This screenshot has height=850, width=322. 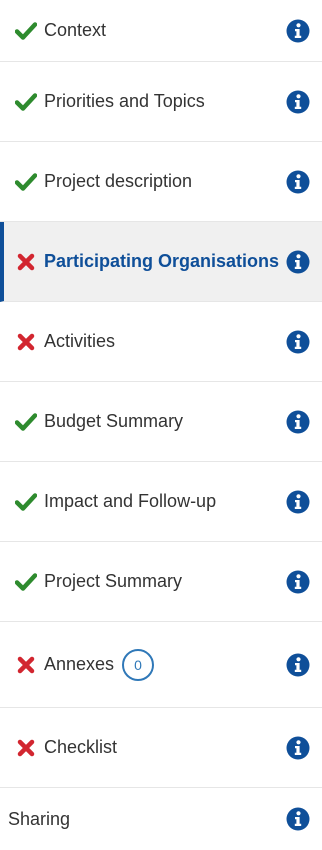 I want to click on nav-item-priorities-and-topics: Priorities and Topics, so click(x=161, y=102).